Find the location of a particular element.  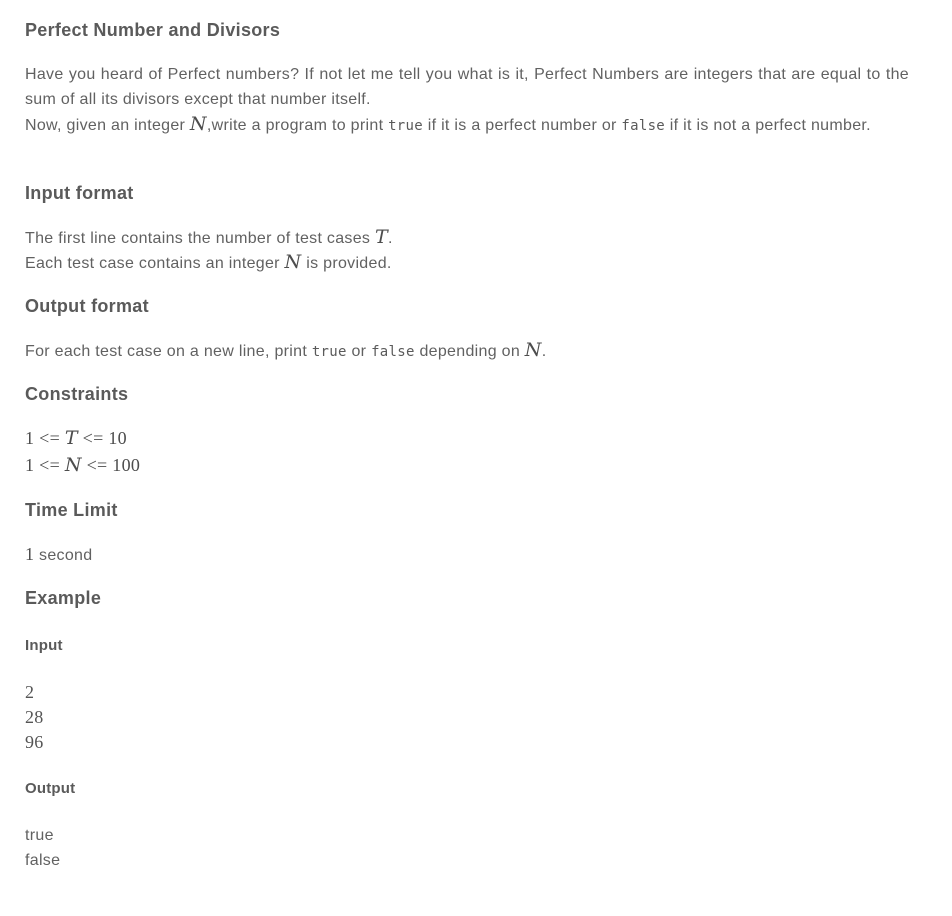

constraints-heading: Constraints is located at coordinates (77, 394).